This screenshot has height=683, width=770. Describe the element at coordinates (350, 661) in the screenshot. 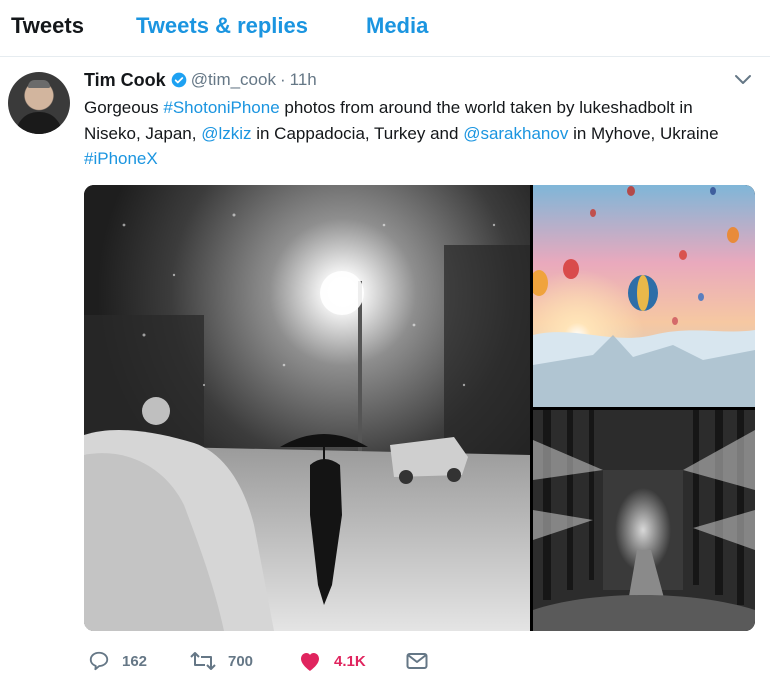

I see `like-count: 4.1K` at that location.